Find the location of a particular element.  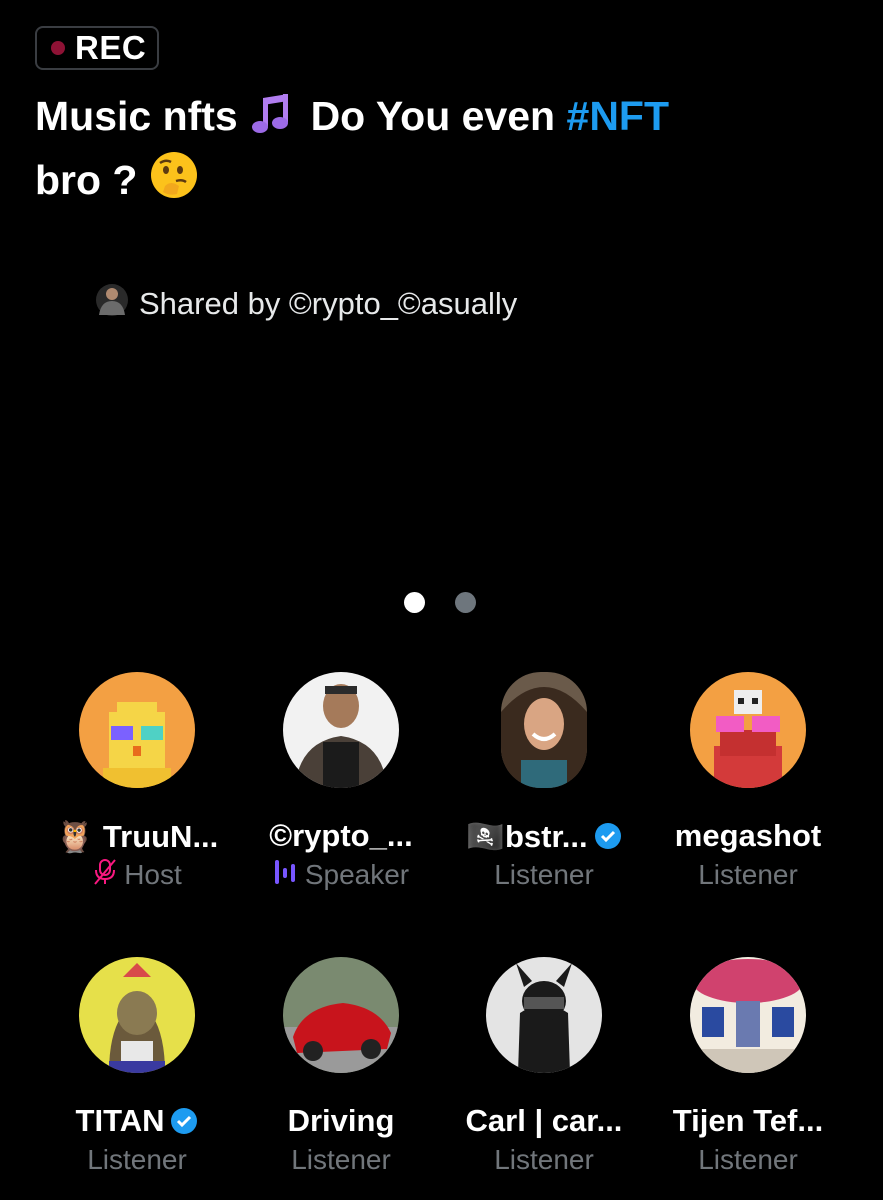

participant-name: TITAN is located at coordinates (137, 1121).